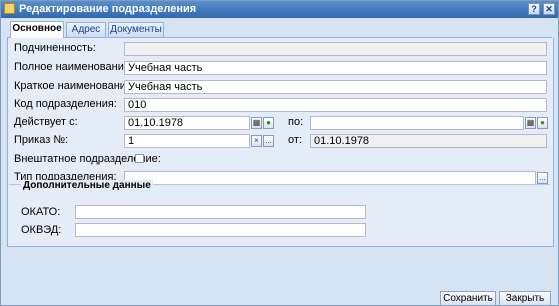  What do you see at coordinates (335, 49) in the screenshot?
I see `subordination-field` at bounding box center [335, 49].